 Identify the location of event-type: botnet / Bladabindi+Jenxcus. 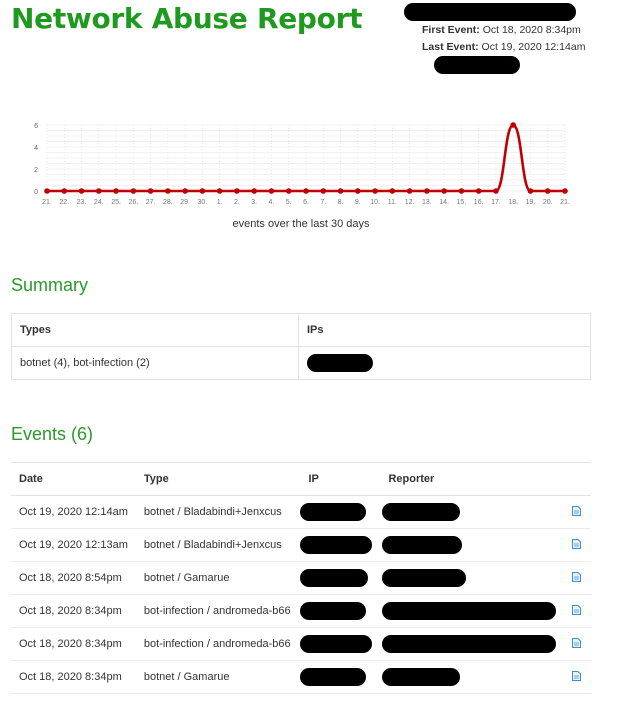
(218, 512).